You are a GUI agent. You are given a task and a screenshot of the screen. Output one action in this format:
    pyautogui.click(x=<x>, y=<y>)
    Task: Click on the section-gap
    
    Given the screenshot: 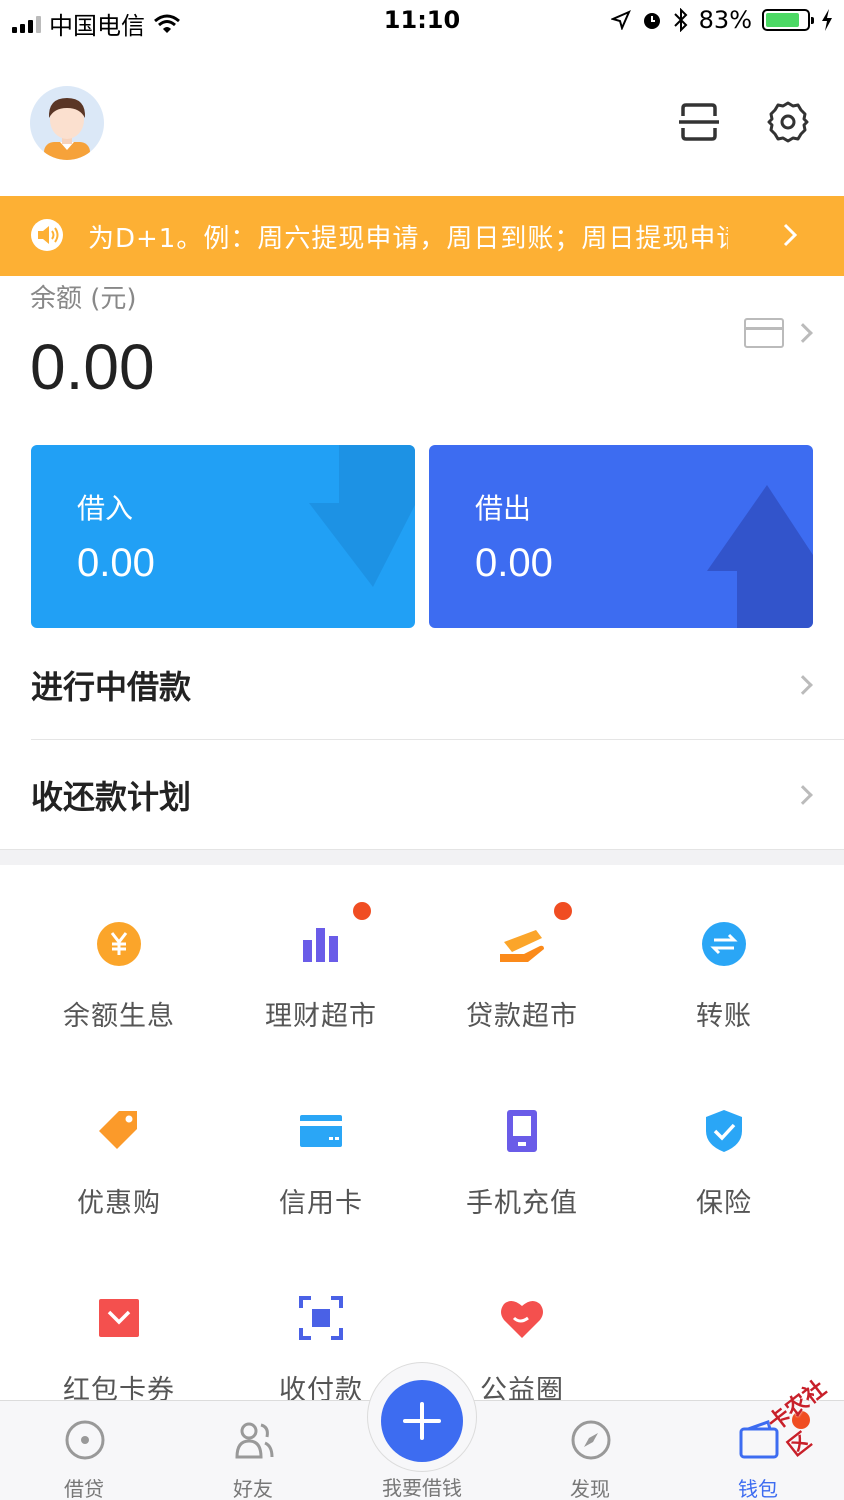 What is the action you would take?
    pyautogui.click(x=422, y=857)
    